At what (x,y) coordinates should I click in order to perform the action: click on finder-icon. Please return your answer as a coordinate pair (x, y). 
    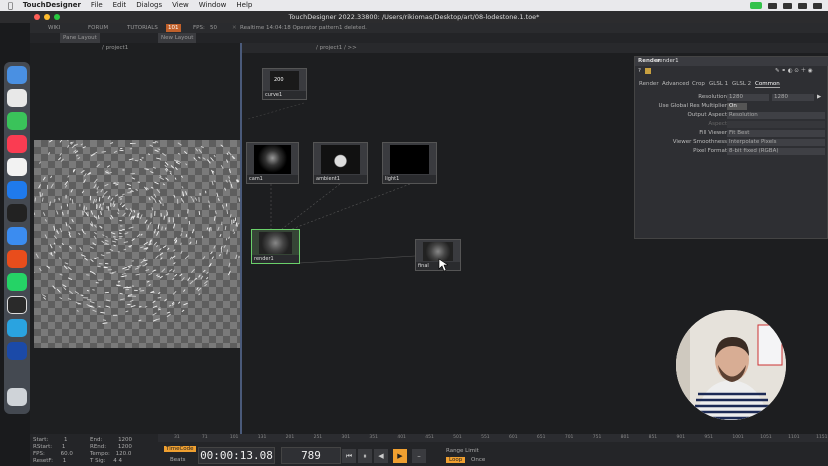
    Looking at the image, I should click on (17, 75).